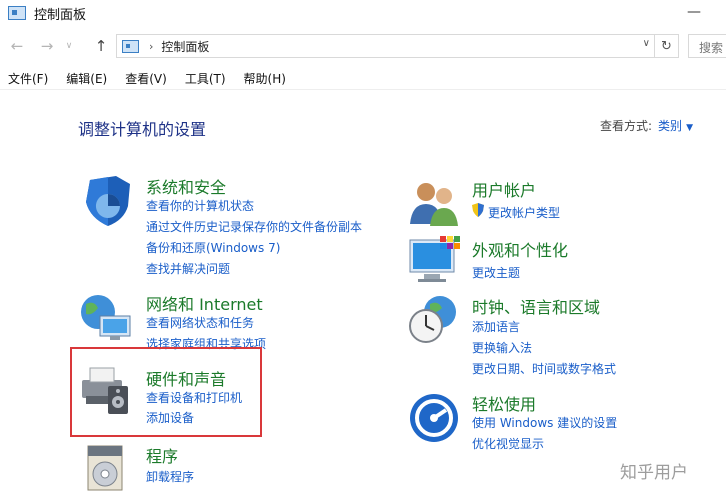 The width and height of the screenshot is (726, 500). I want to click on address-dropdown-icon: ∨, so click(646, 43).